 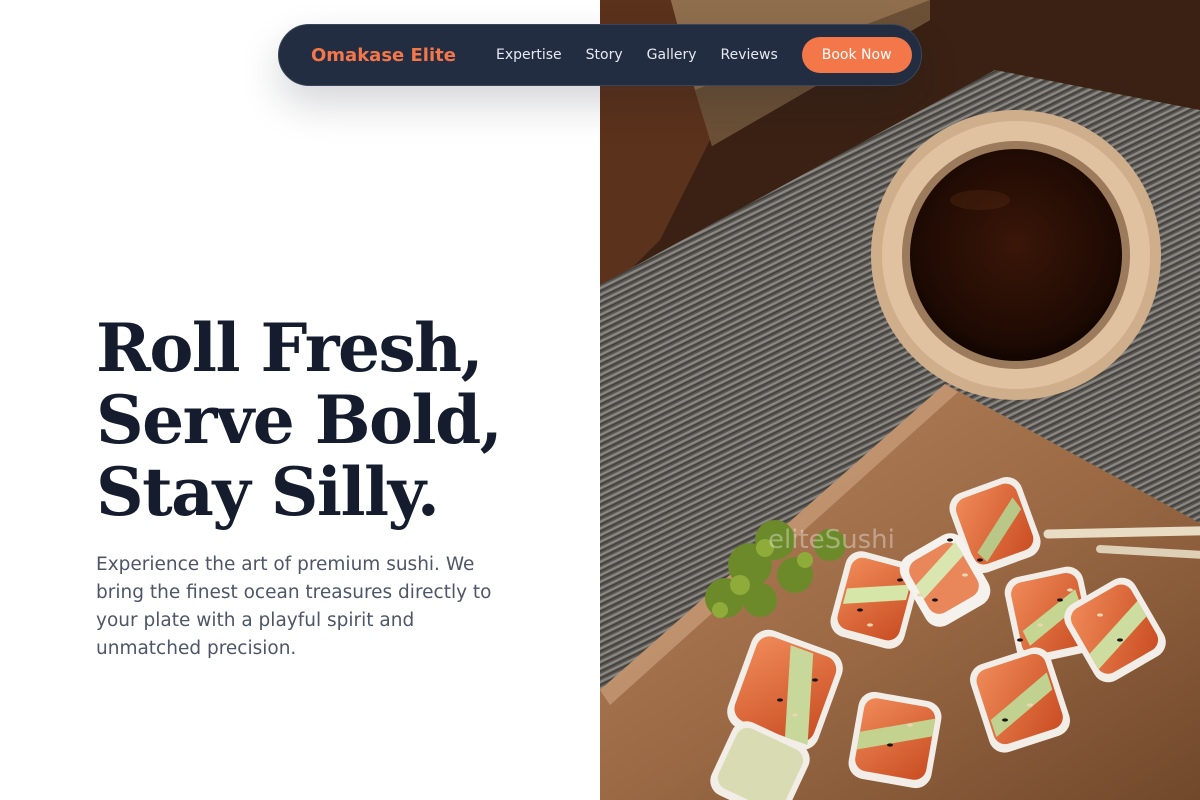 I want to click on nav-link-gallery: Gallery, so click(x=672, y=55).